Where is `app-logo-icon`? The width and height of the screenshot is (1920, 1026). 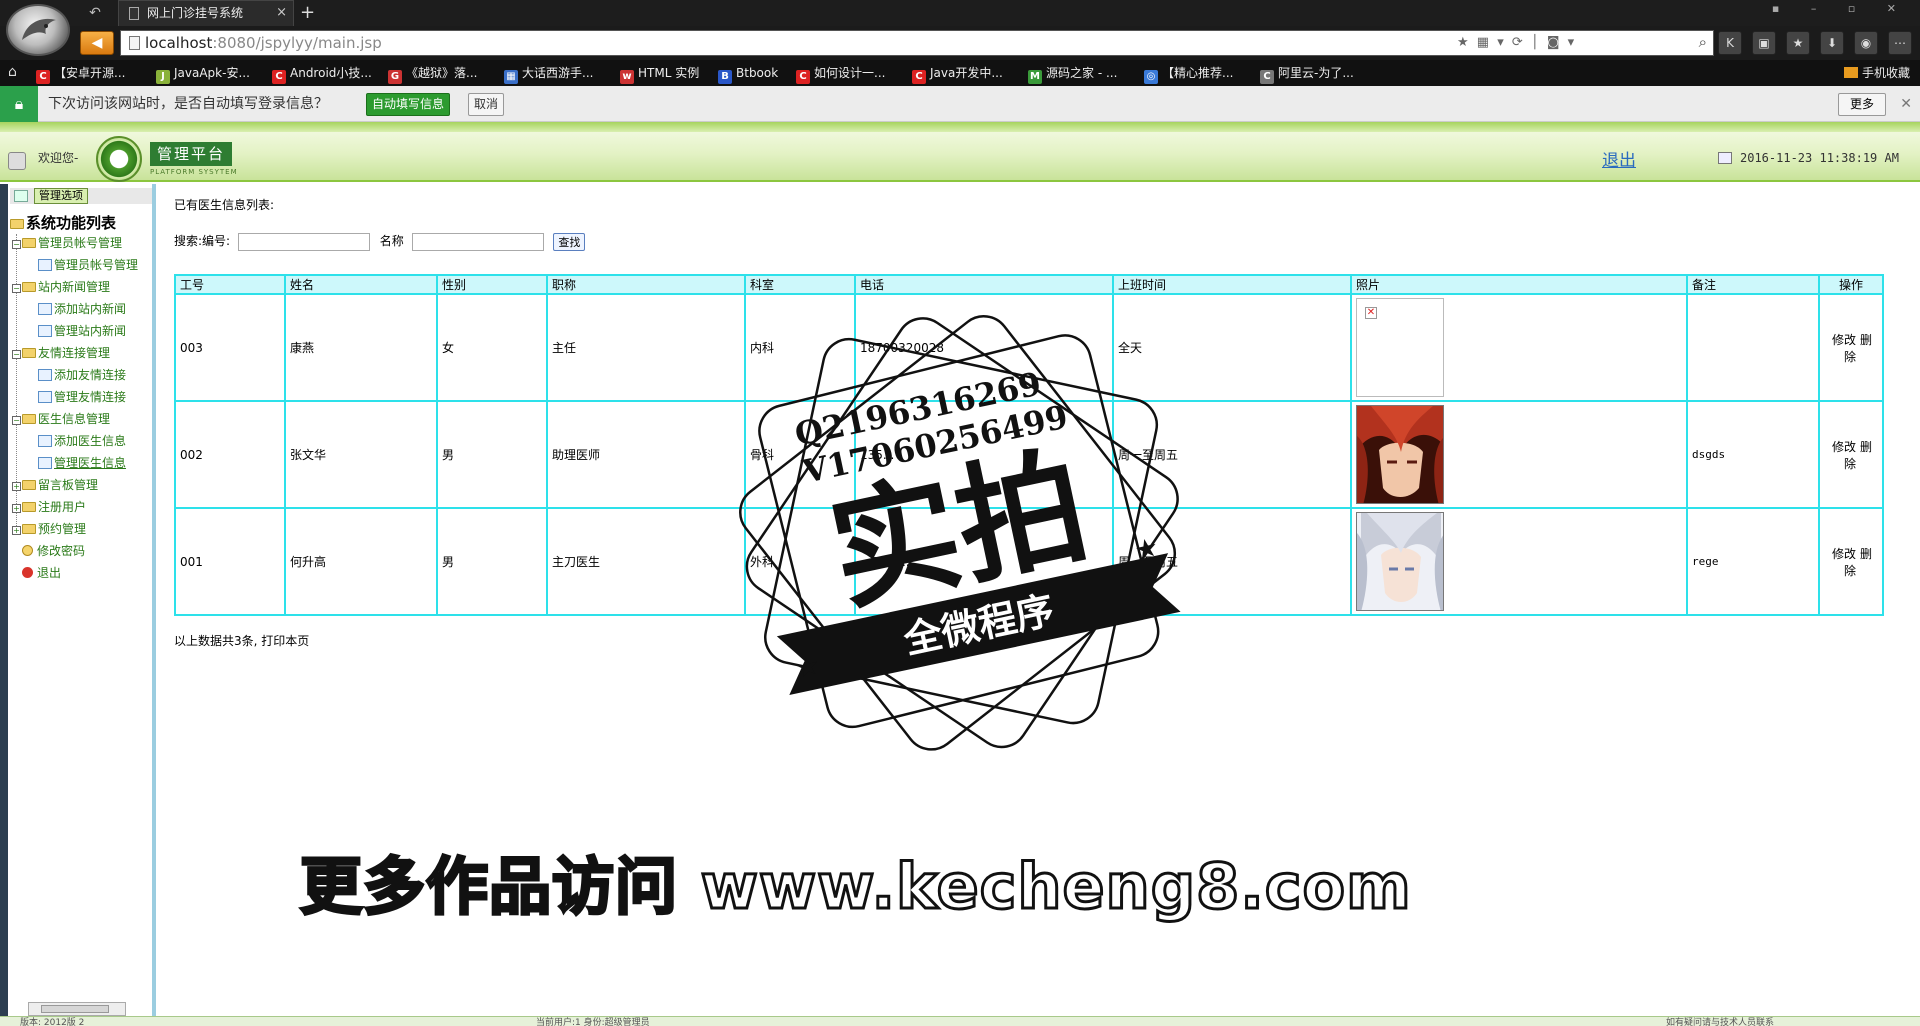 app-logo-icon is located at coordinates (119, 159).